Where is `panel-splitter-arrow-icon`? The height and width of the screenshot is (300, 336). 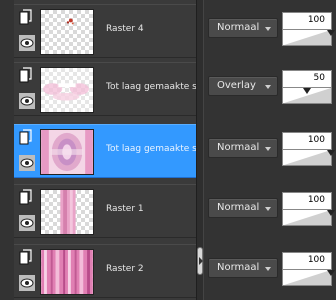 panel-splitter-arrow-icon is located at coordinates (201, 261).